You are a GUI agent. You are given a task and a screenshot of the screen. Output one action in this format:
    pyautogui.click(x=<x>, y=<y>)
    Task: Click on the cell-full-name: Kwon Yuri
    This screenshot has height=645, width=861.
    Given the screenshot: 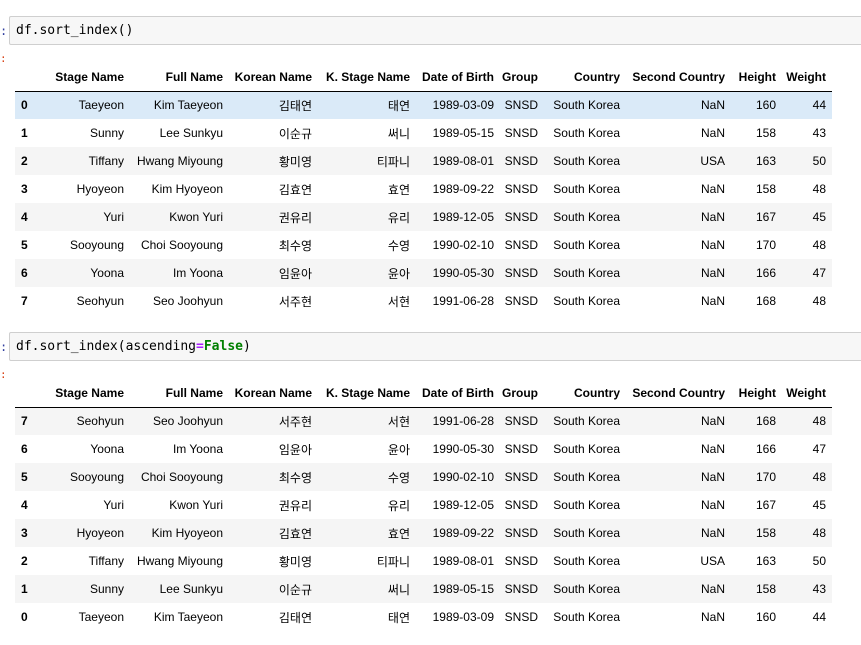 What is the action you would take?
    pyautogui.click(x=196, y=217)
    